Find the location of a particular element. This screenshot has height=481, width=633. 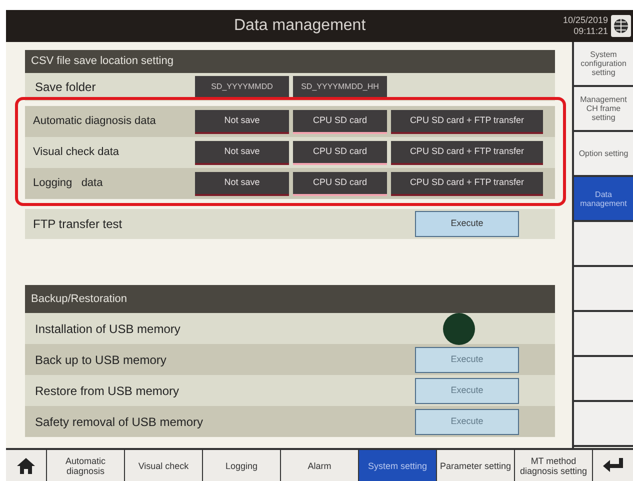

row-label: Automatic diagnosis data is located at coordinates (94, 122).